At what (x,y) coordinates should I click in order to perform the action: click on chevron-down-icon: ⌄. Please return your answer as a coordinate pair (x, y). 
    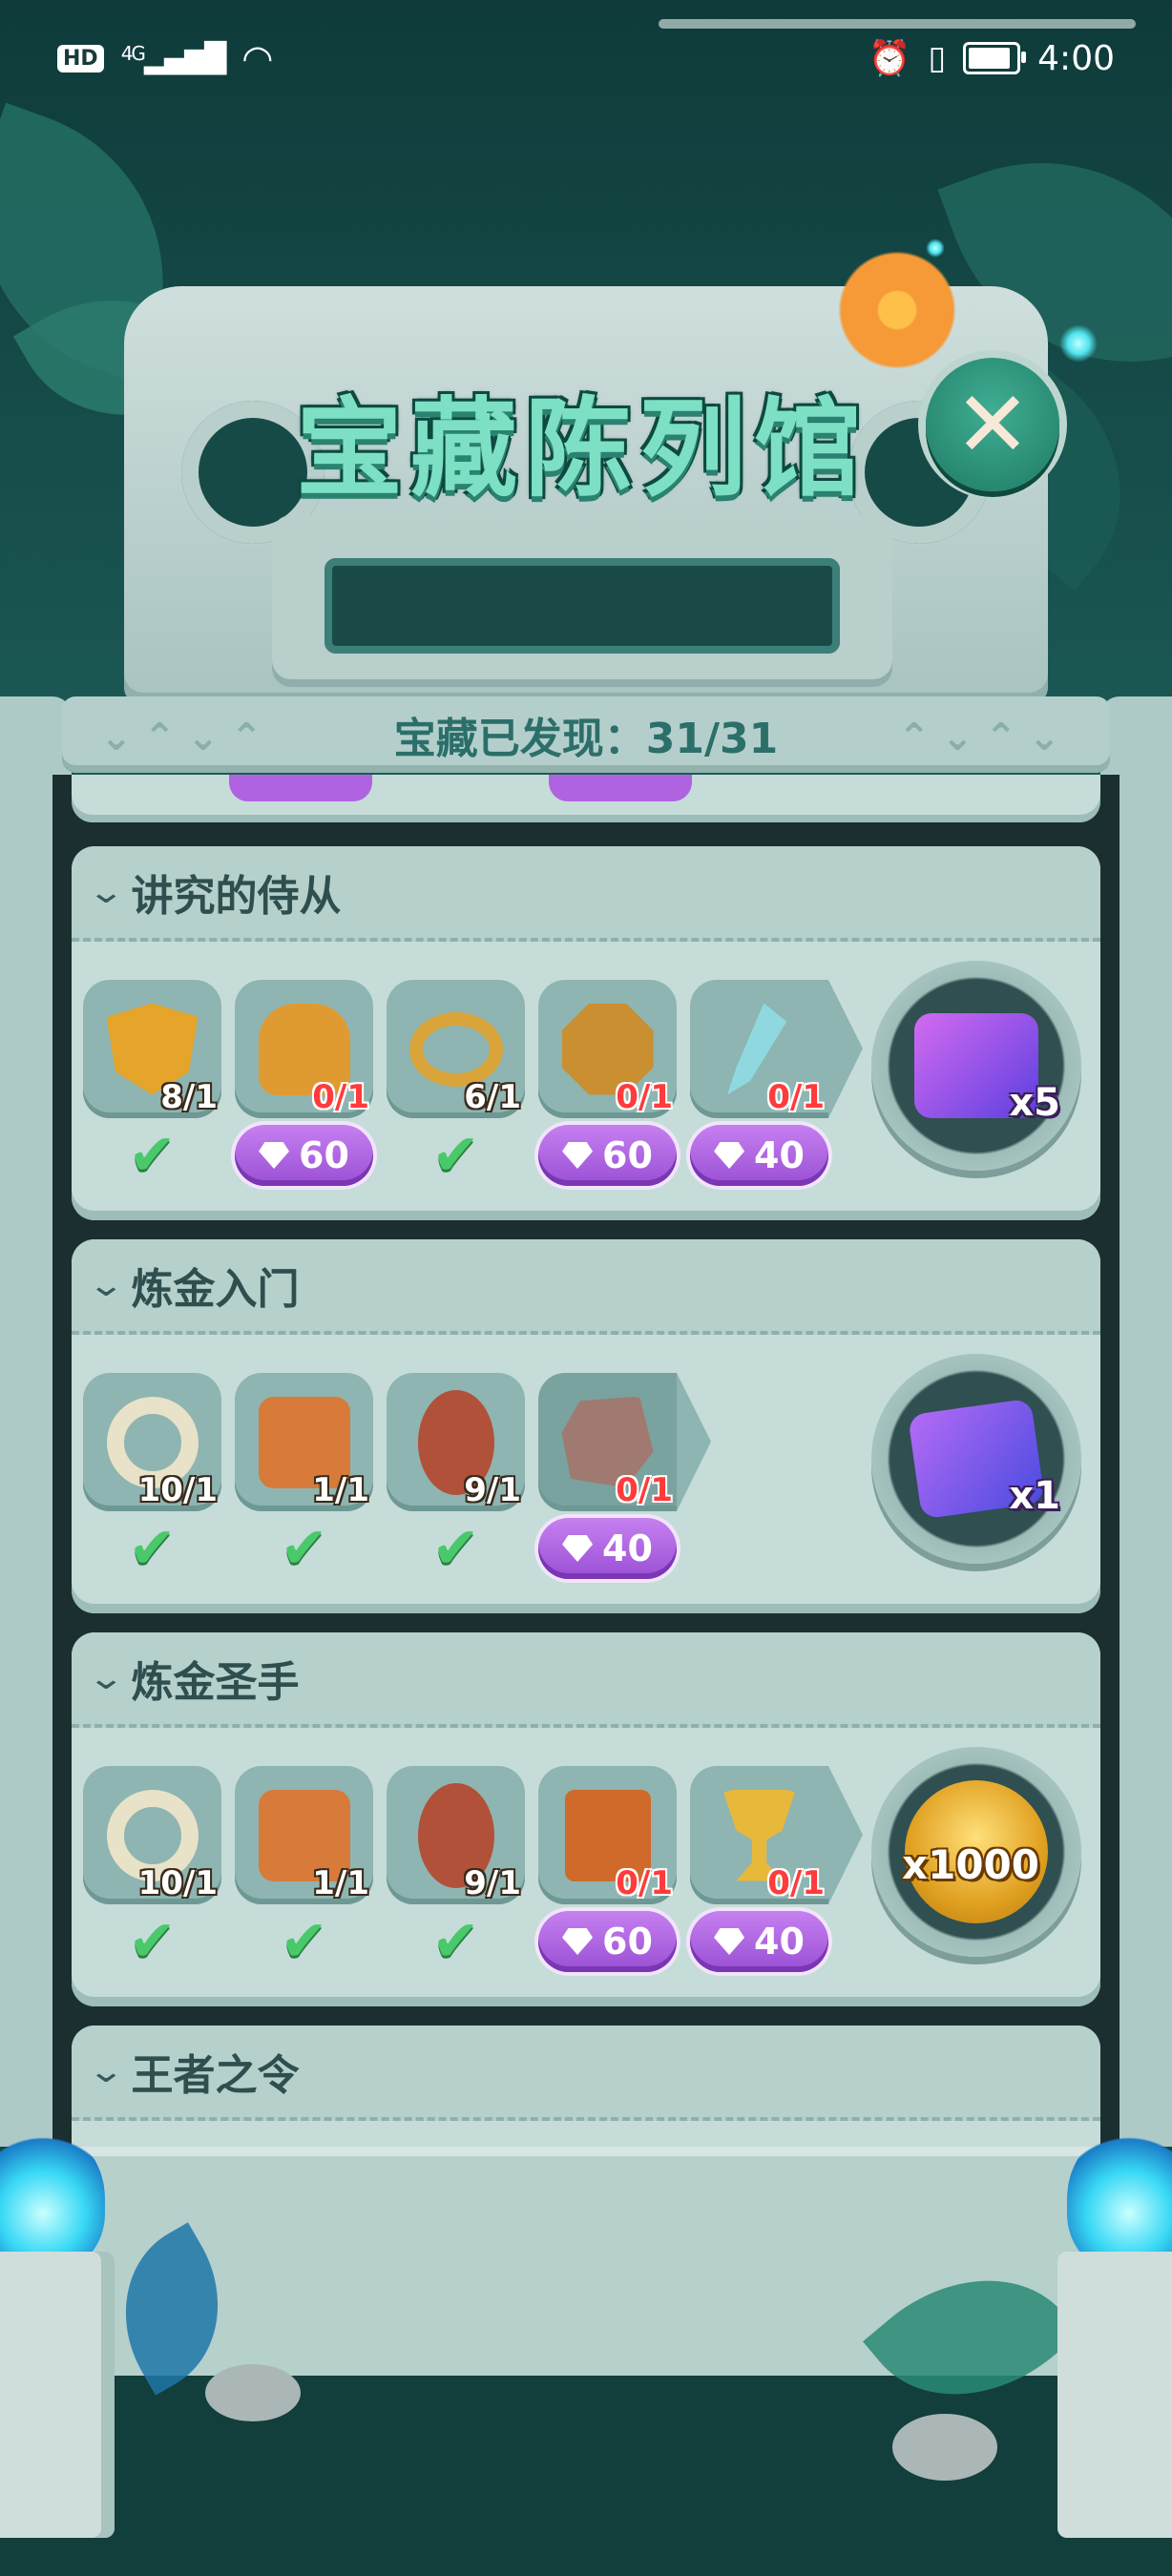
    Looking at the image, I should click on (106, 892).